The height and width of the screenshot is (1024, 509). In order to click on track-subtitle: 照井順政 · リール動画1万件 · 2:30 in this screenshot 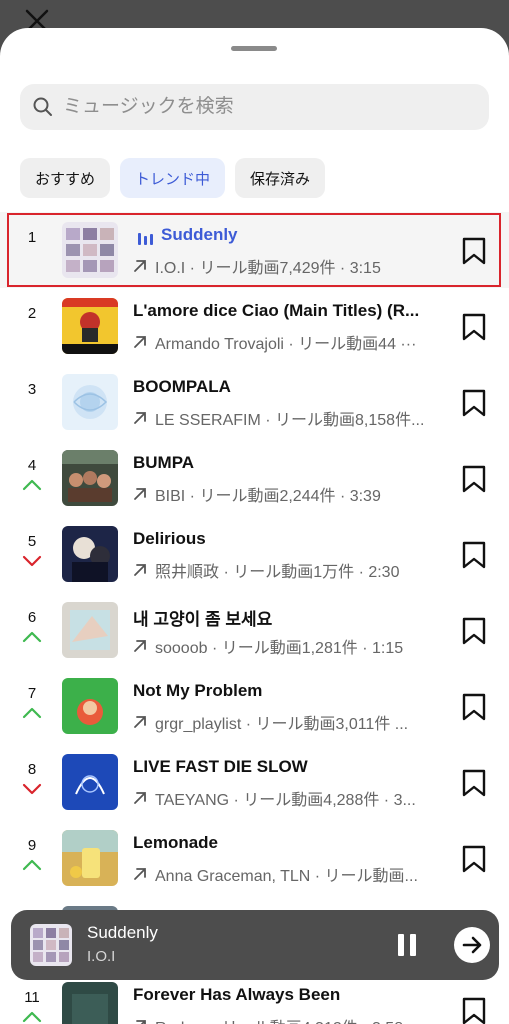, I will do `click(288, 570)`.